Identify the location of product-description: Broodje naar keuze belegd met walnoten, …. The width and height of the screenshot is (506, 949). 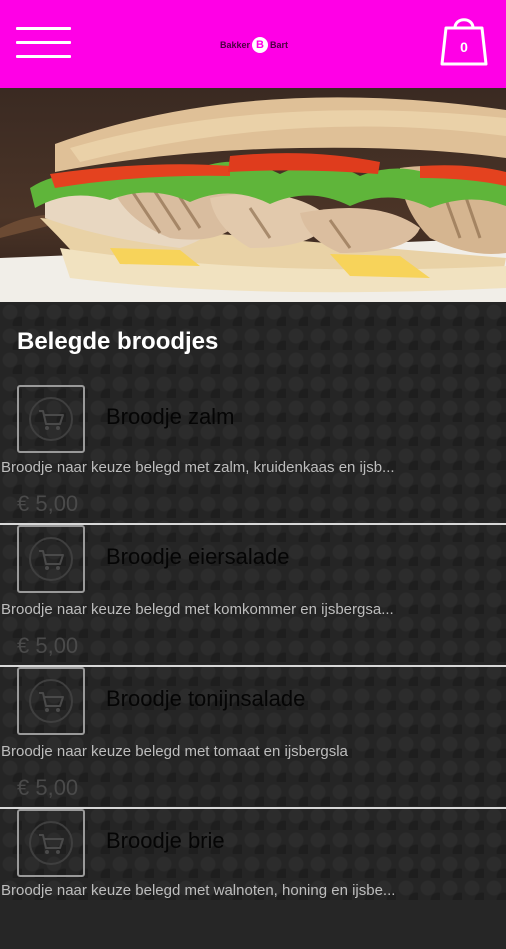
(198, 890).